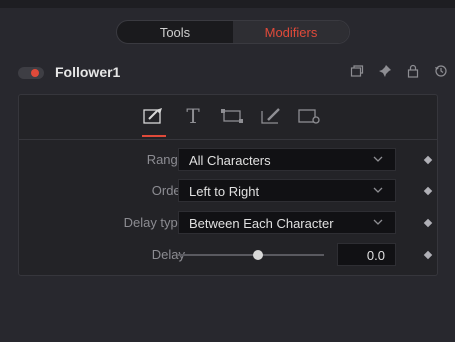 The image size is (455, 342). Describe the element at coordinates (154, 116) in the screenshot. I see `timing-icon` at that location.